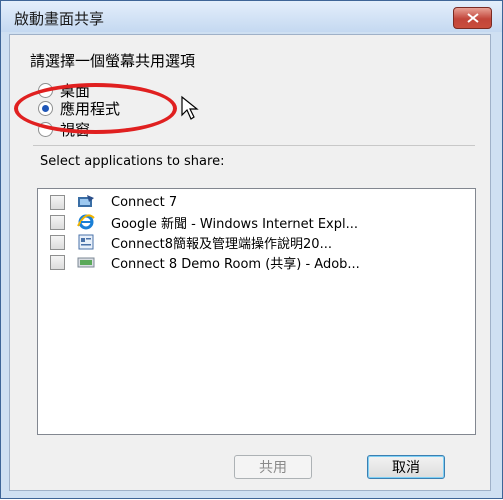  What do you see at coordinates (59, 19) in the screenshot?
I see `window-title: 啟動畫面共享` at bounding box center [59, 19].